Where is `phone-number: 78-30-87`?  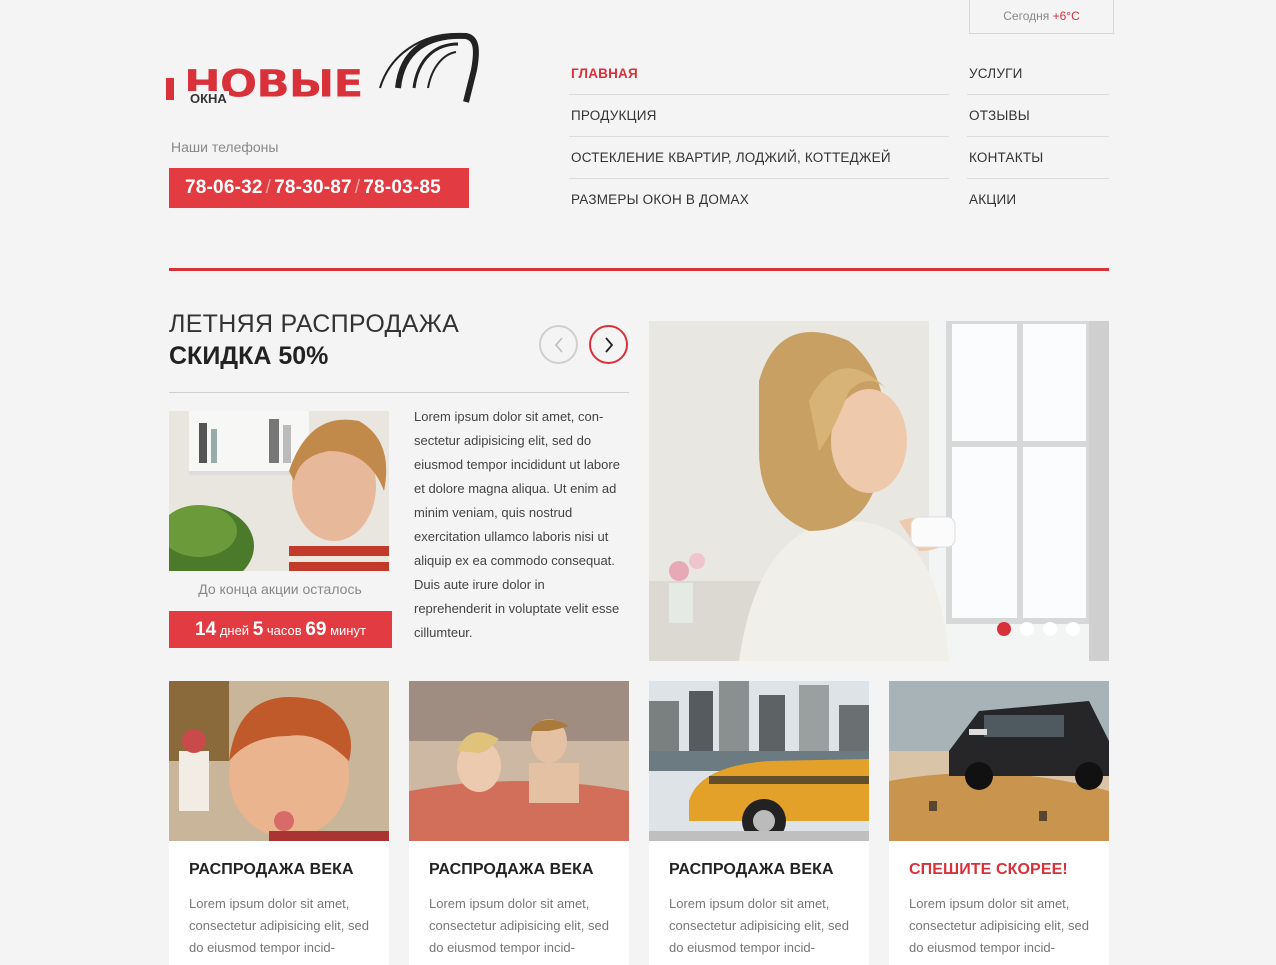 phone-number: 78-30-87 is located at coordinates (313, 187).